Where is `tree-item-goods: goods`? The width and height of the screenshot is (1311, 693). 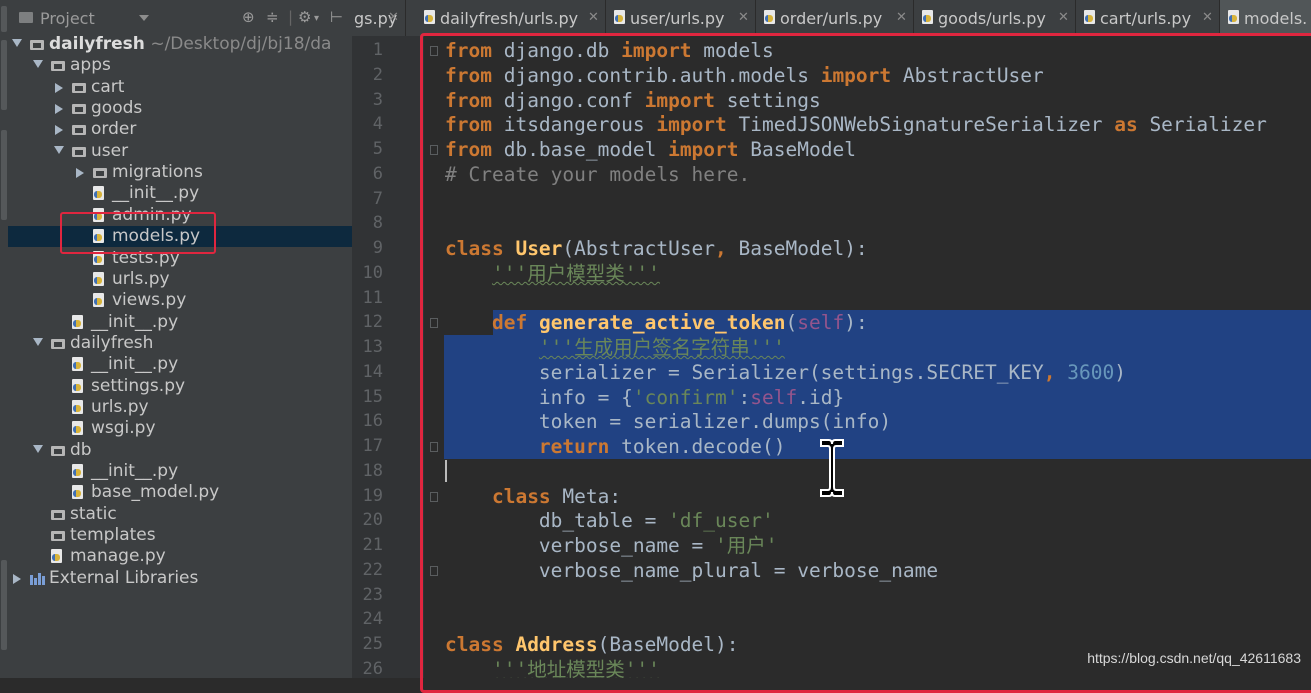 tree-item-goods: goods is located at coordinates (180, 108).